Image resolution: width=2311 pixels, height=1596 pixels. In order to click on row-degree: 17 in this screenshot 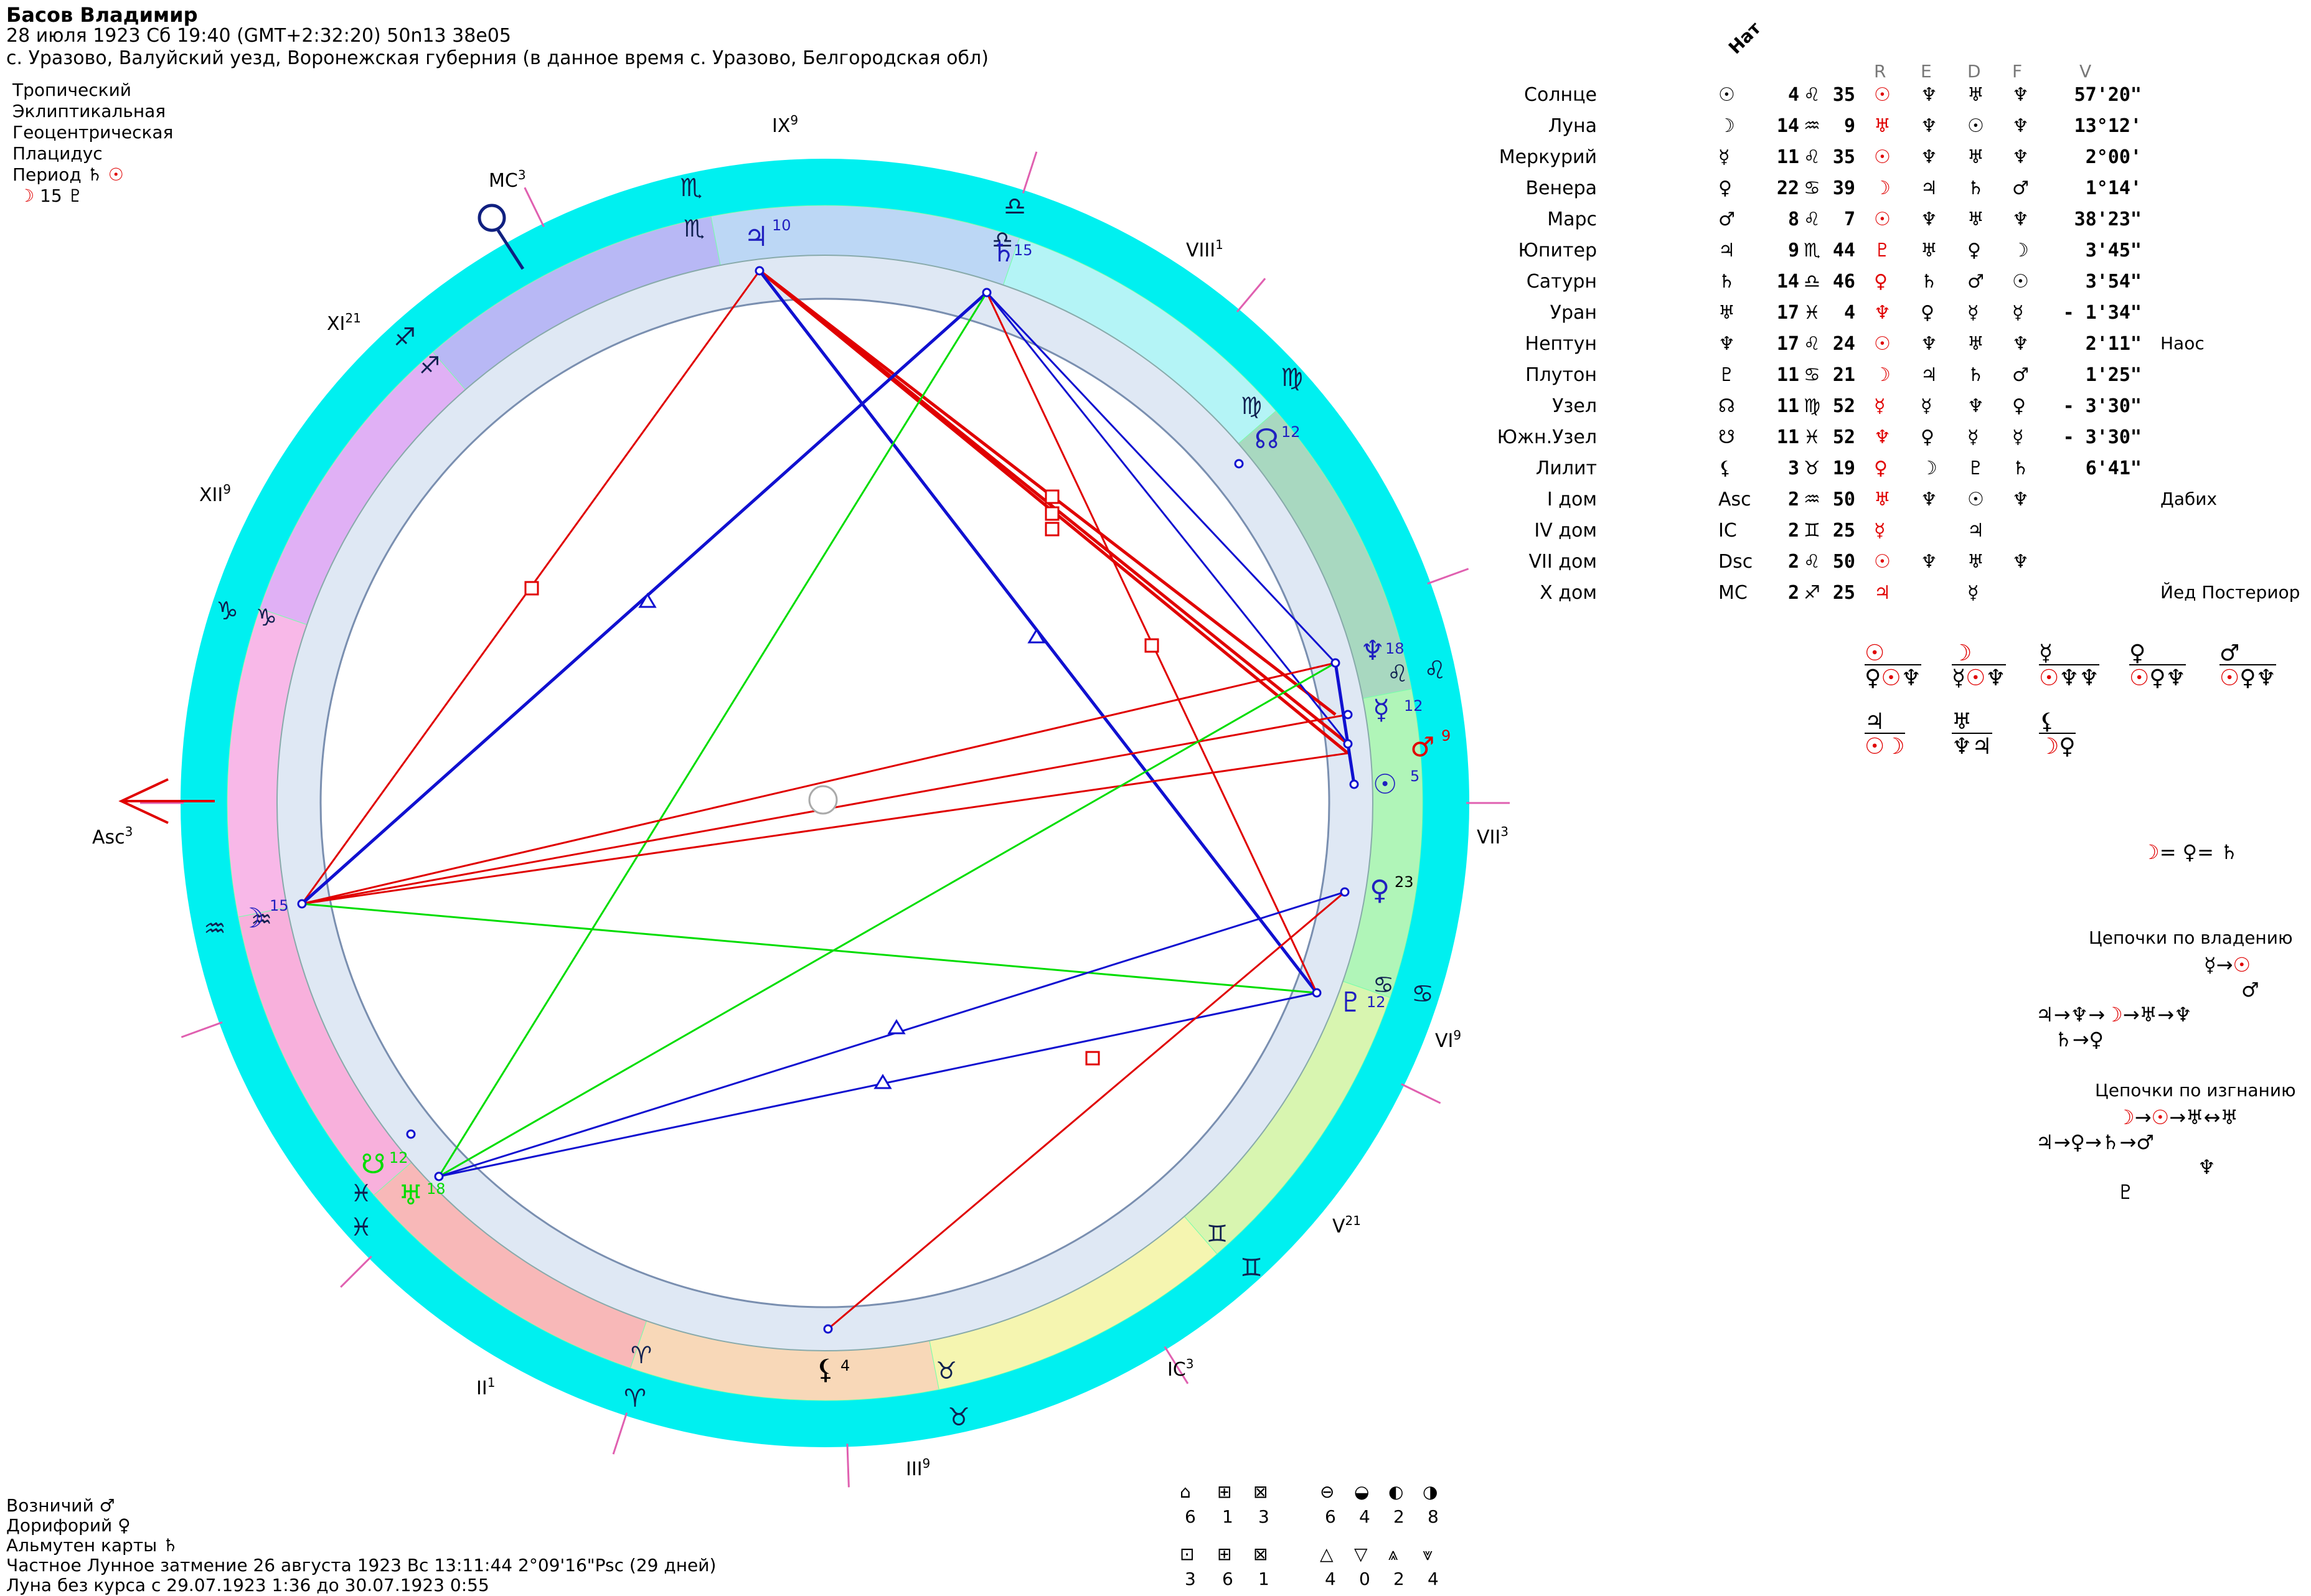, I will do `click(1787, 313)`.